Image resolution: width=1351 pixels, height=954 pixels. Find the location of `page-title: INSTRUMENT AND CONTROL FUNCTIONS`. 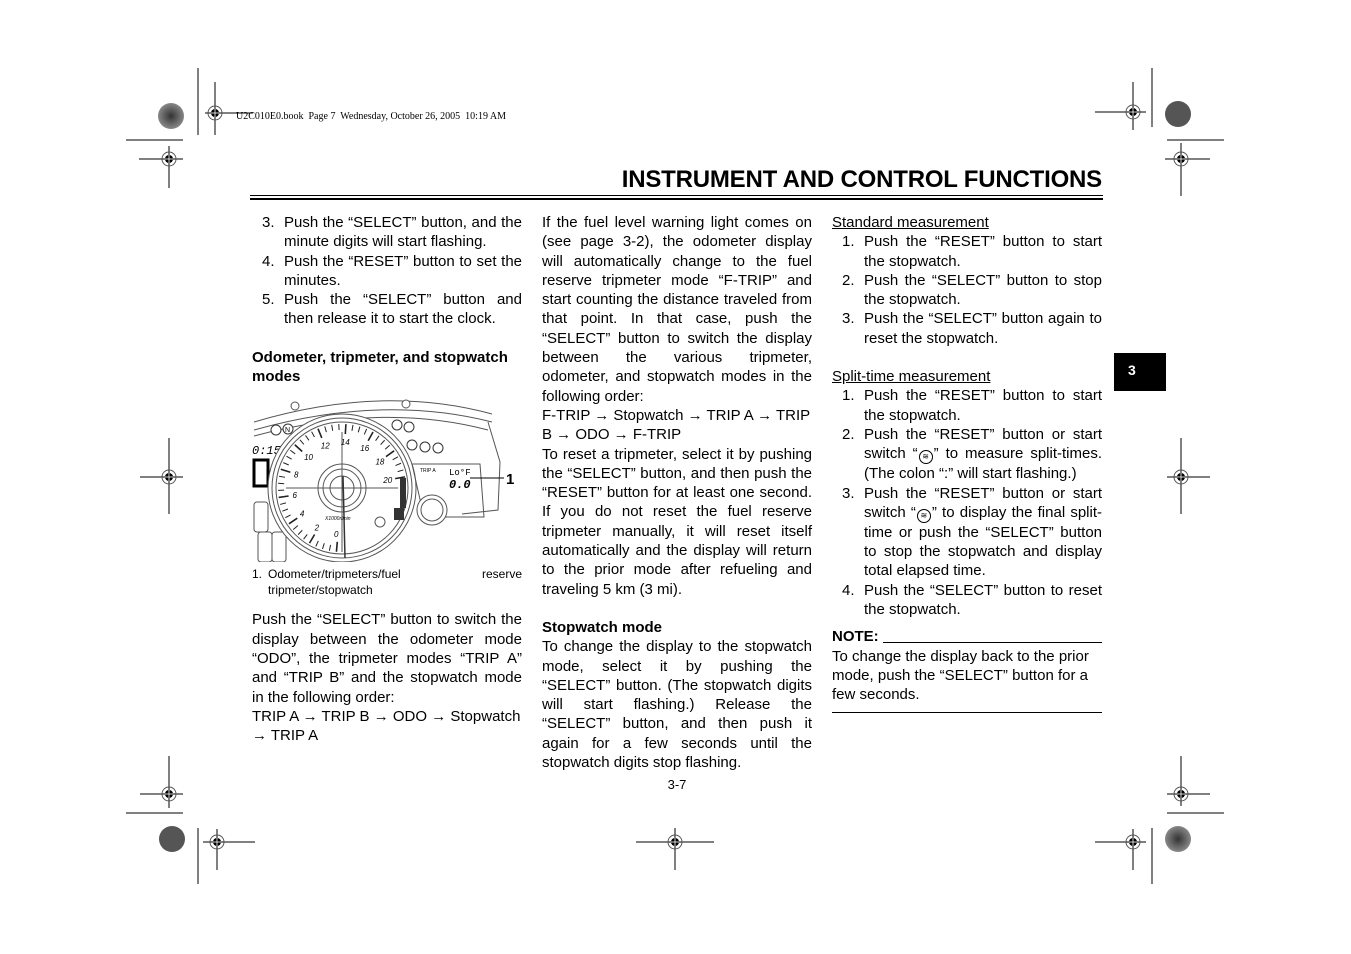

page-title: INSTRUMENT AND CONTROL FUNCTIONS is located at coordinates (861, 179).